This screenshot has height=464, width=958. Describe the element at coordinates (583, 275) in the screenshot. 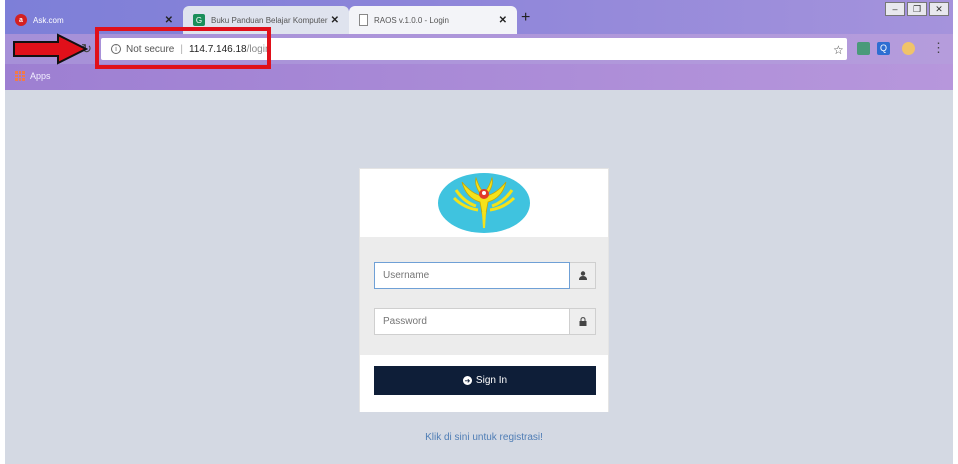

I see `user-icon` at that location.